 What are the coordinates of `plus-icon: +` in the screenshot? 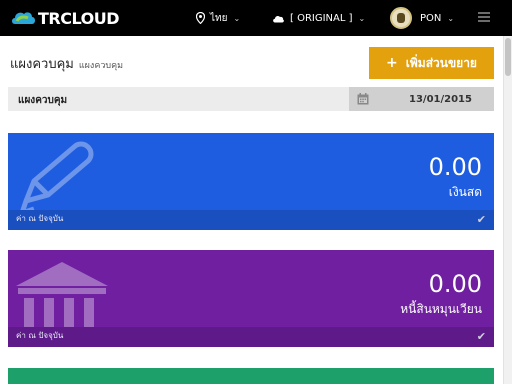 It's located at (392, 63).